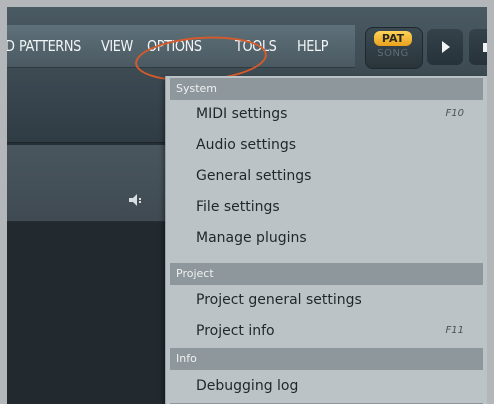  I want to click on menu-item-project-info: Project info F11, so click(330, 331).